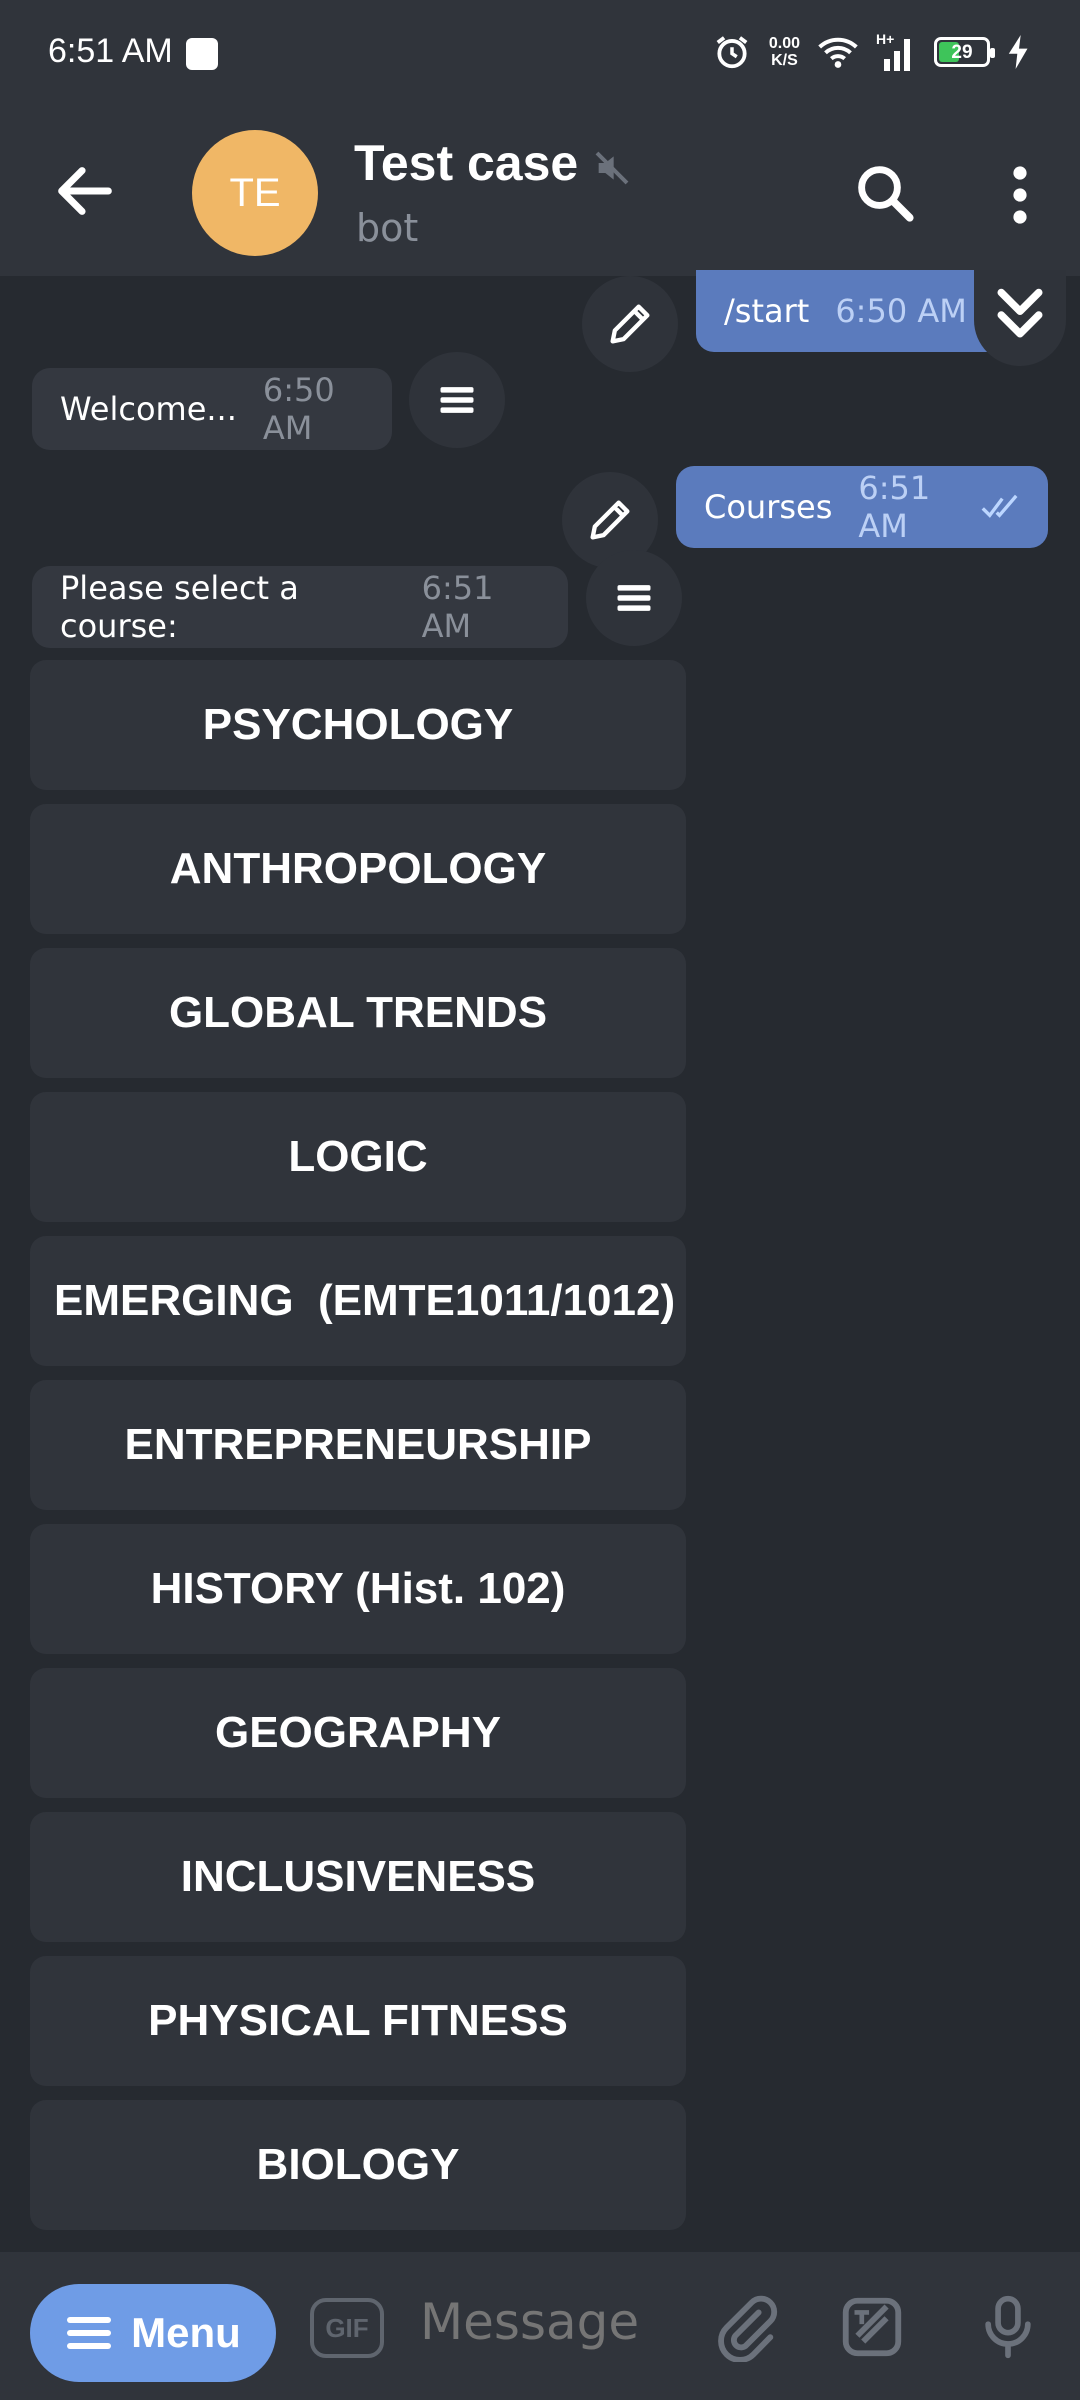 The width and height of the screenshot is (1080, 2400). I want to click on message-input, so click(540, 2322).